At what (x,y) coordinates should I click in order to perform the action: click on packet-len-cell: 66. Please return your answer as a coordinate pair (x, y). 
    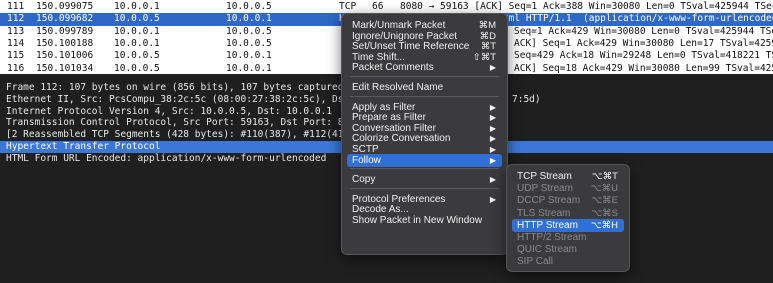
    Looking at the image, I should click on (378, 6).